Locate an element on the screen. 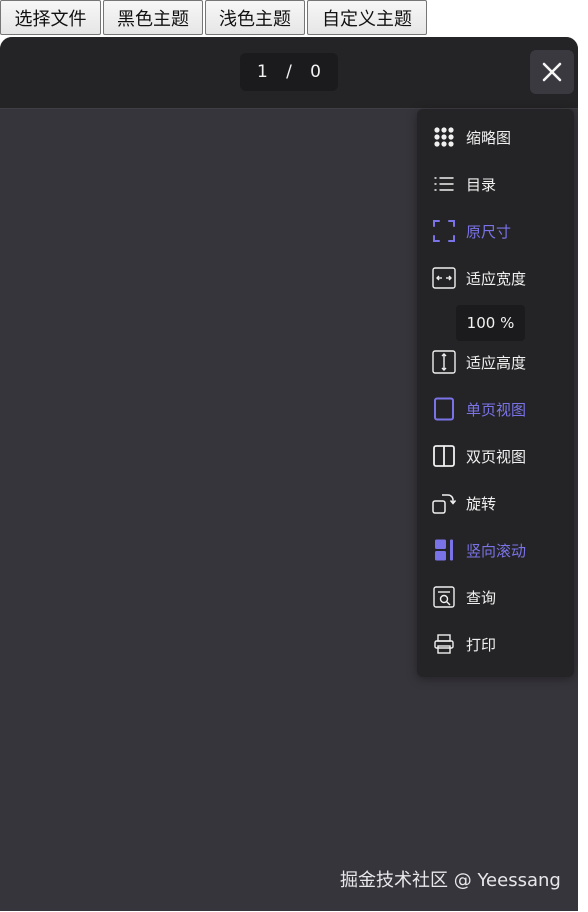 Image resolution: width=588 pixels, height=912 pixels. menu-item-fit-width: 适应宽度 is located at coordinates (495, 278).